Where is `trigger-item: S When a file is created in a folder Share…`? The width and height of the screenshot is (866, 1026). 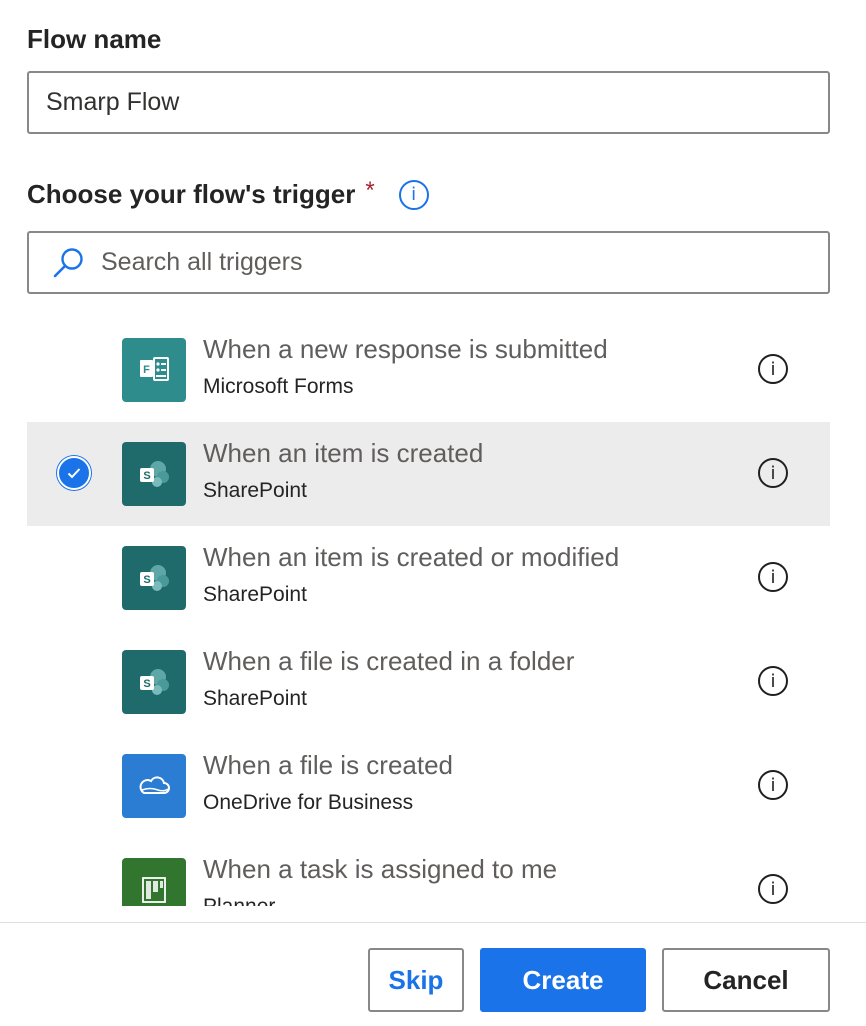
trigger-item: S When a file is created in a folder Share… is located at coordinates (428, 682).